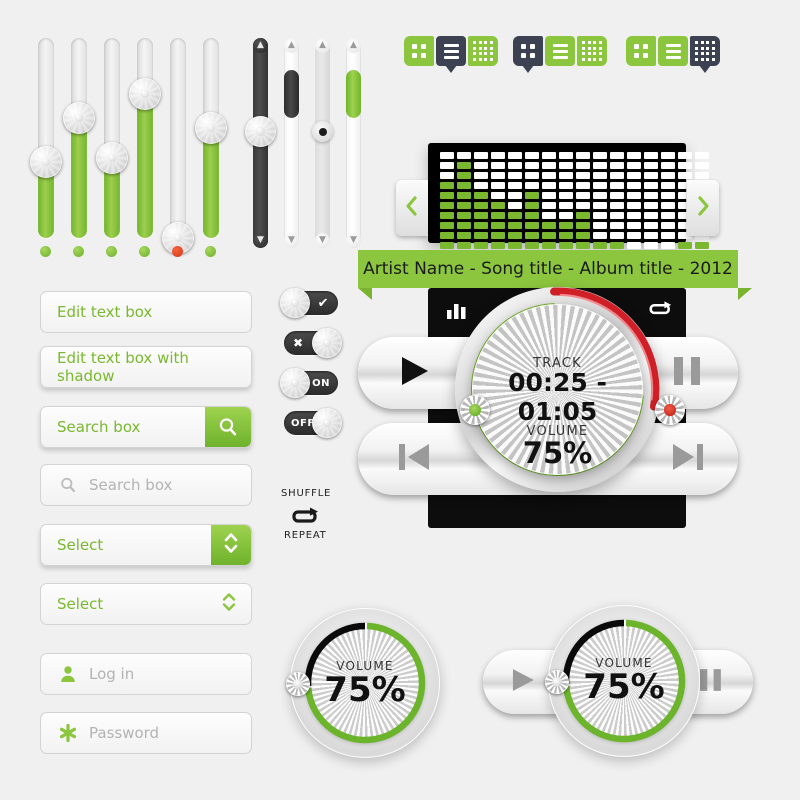 The width and height of the screenshot is (800, 800). Describe the element at coordinates (528, 54) in the screenshot. I see `view-switcher-2-grid-view-icon` at that location.